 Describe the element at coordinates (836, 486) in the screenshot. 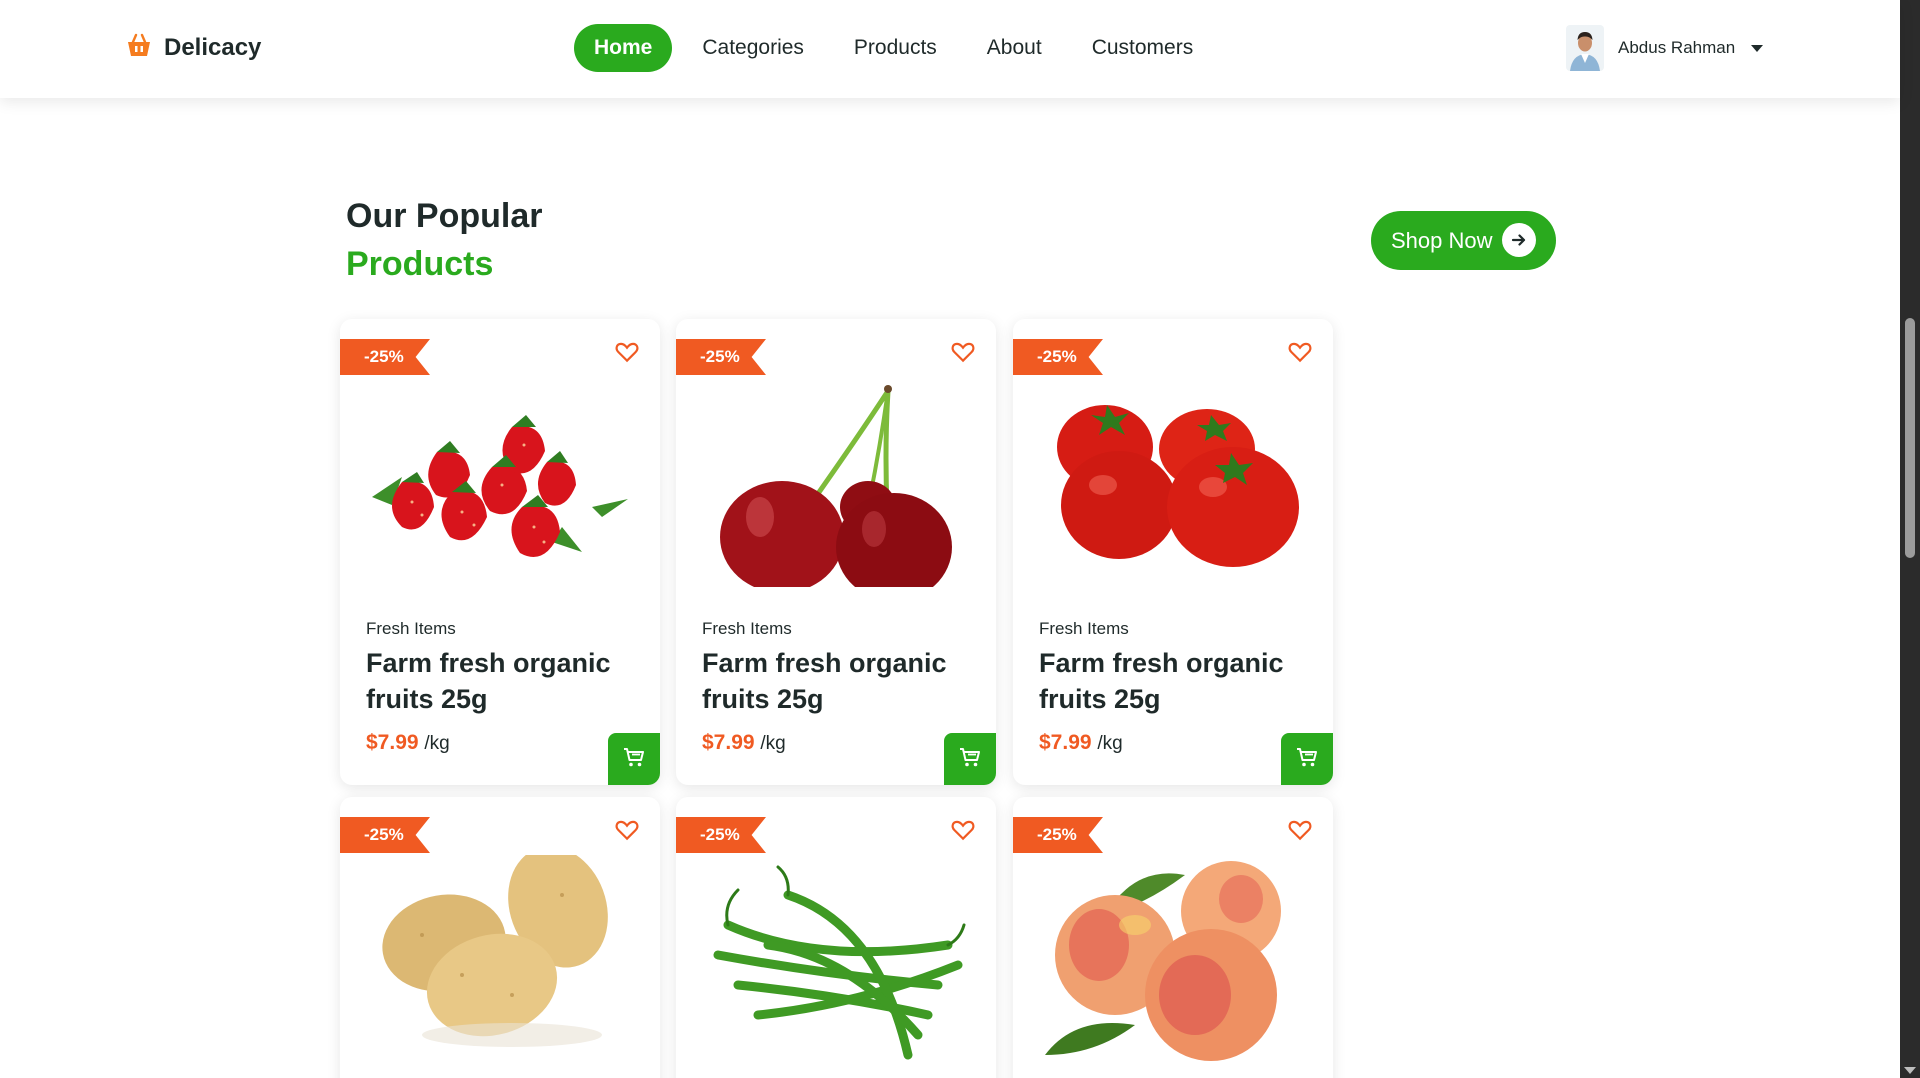

I see `cherries-image` at that location.